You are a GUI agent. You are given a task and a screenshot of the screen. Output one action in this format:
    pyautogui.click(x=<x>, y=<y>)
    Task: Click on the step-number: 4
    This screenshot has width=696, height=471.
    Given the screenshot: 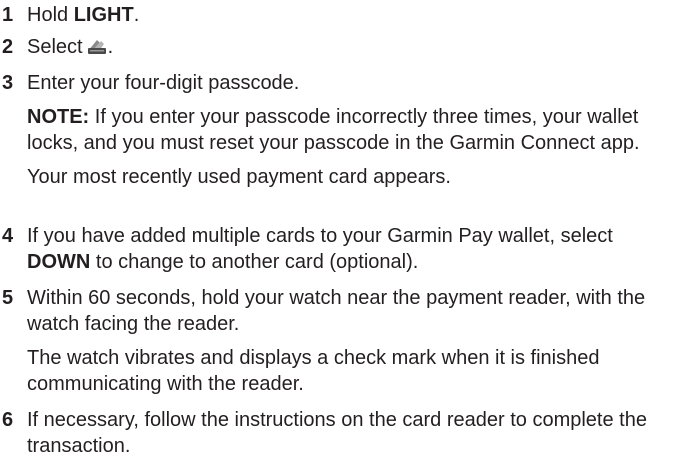 What is the action you would take?
    pyautogui.click(x=8, y=236)
    